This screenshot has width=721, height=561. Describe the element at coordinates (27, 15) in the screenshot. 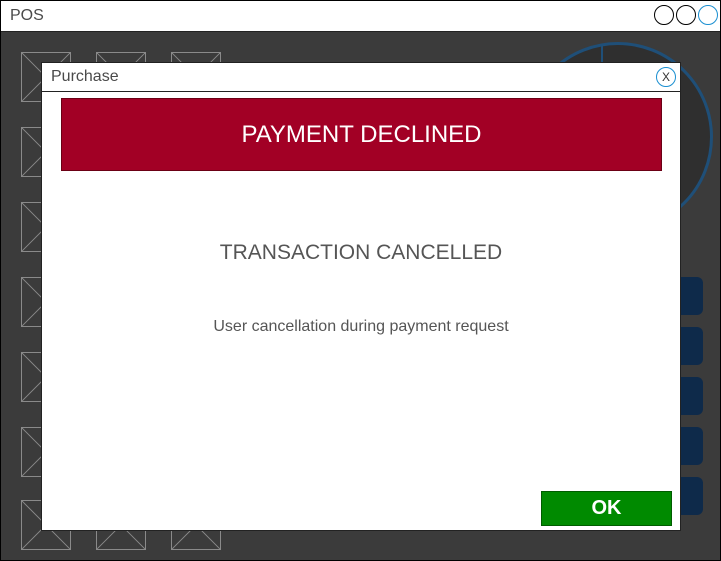

I see `app-title: POS` at that location.